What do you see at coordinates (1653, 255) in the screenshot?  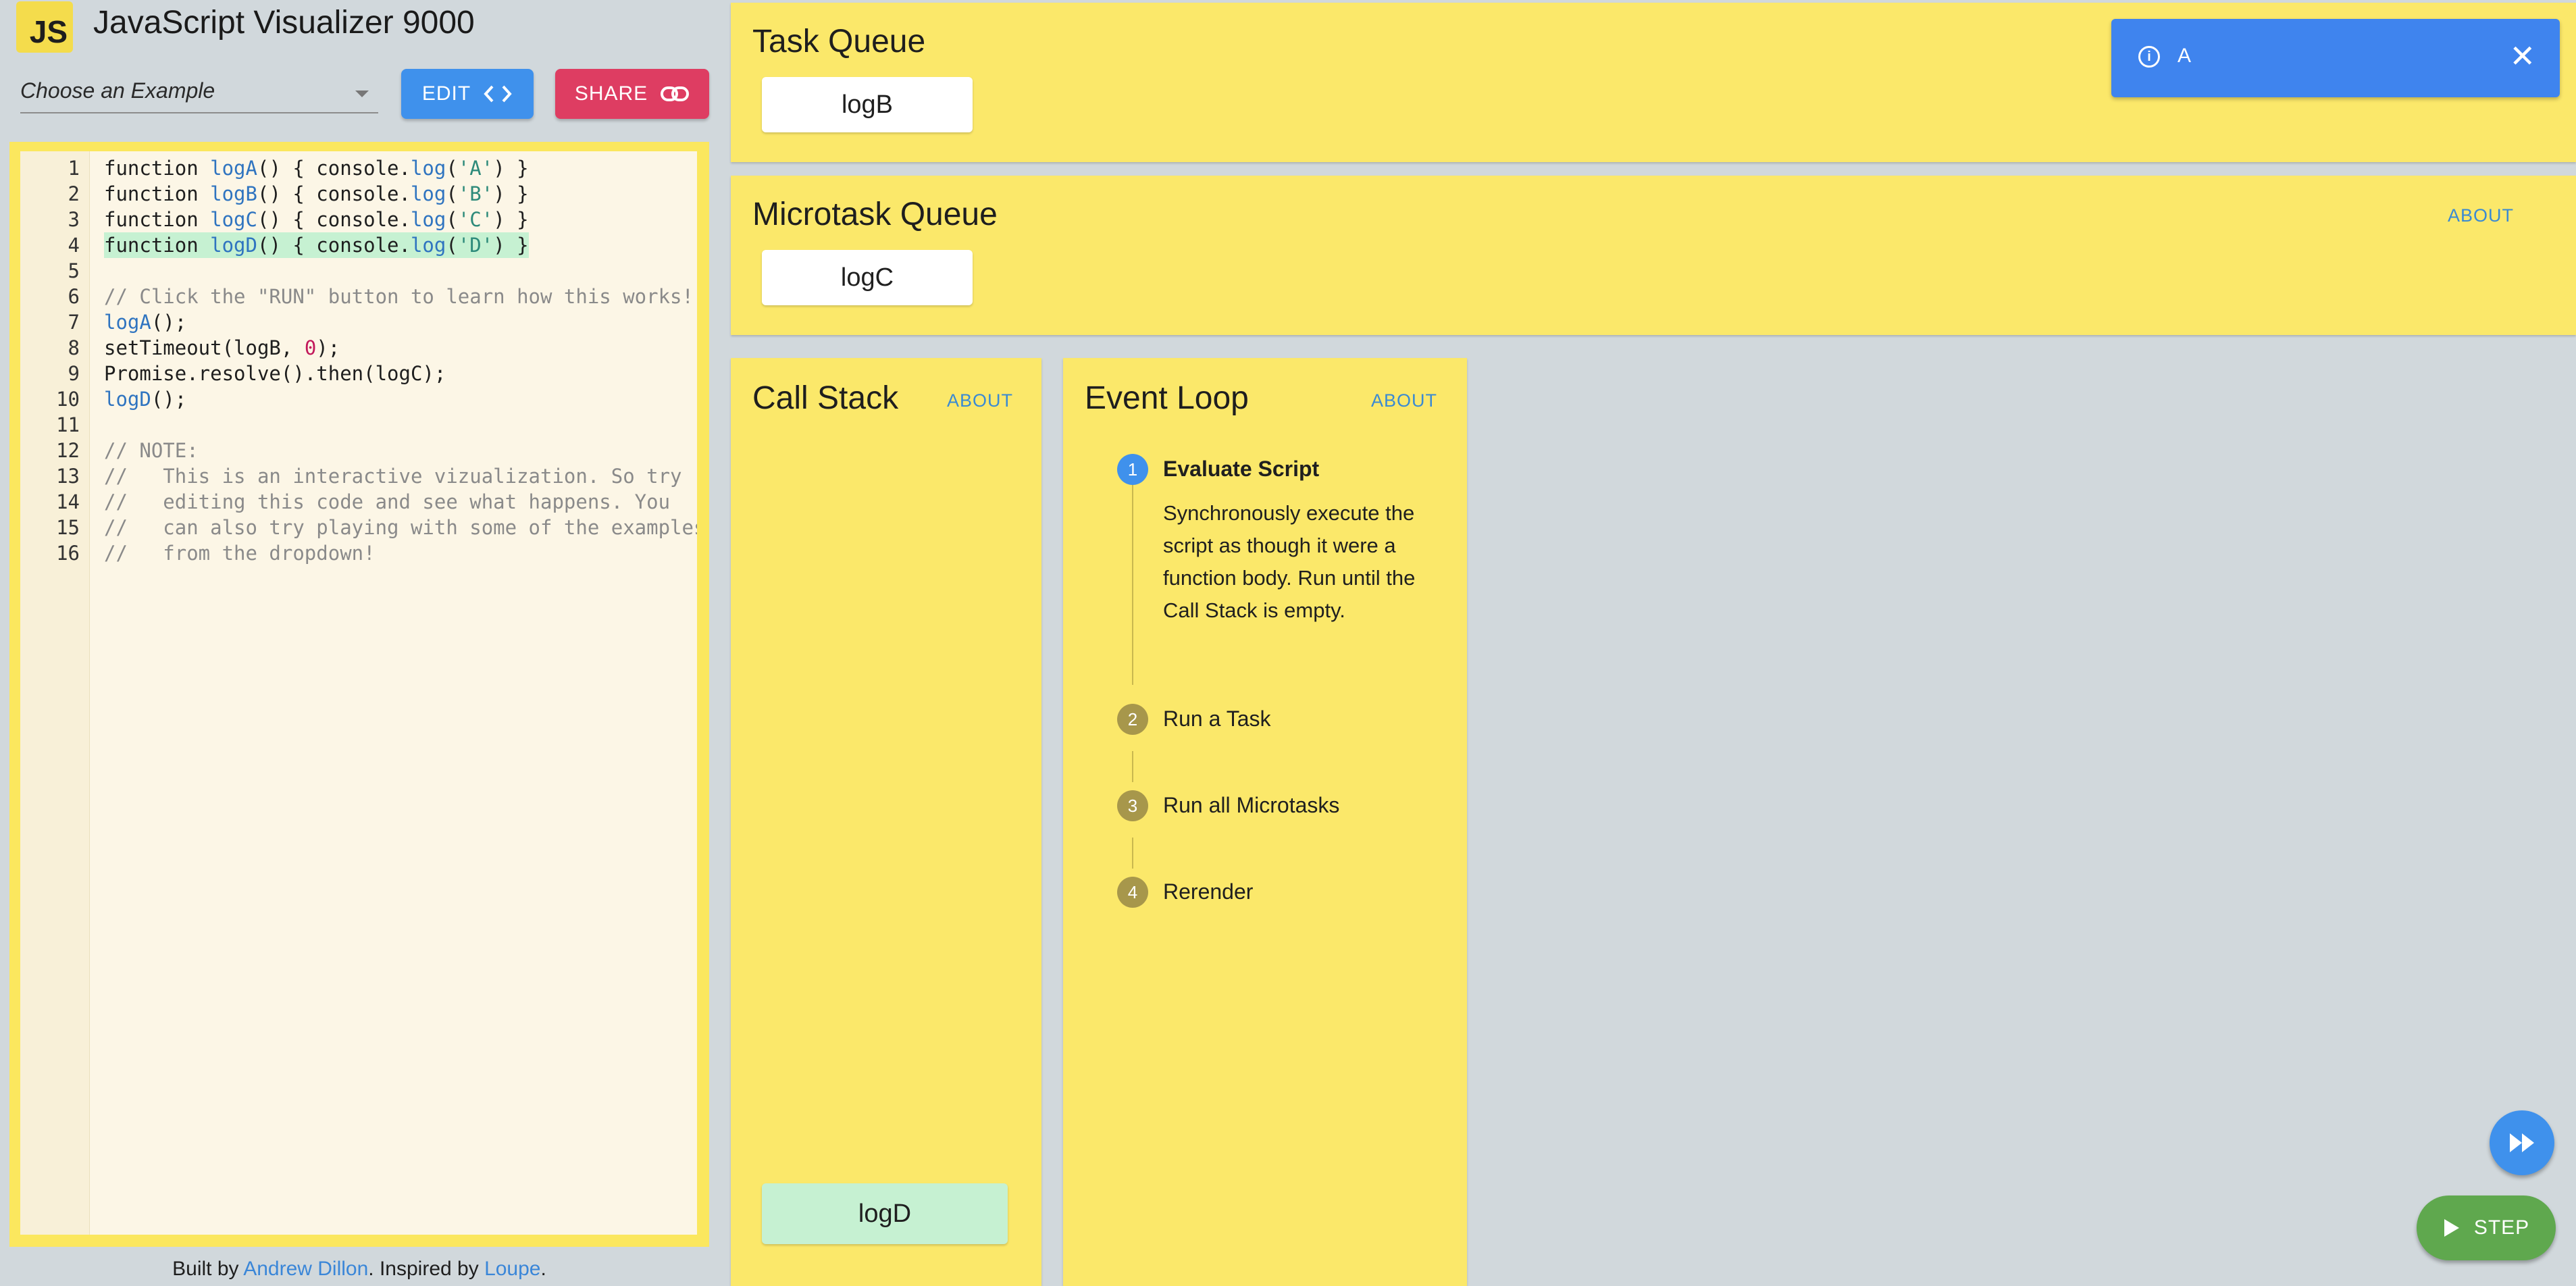 I see `microtask-queue-panel: Microtask Queue ABOUT logC` at bounding box center [1653, 255].